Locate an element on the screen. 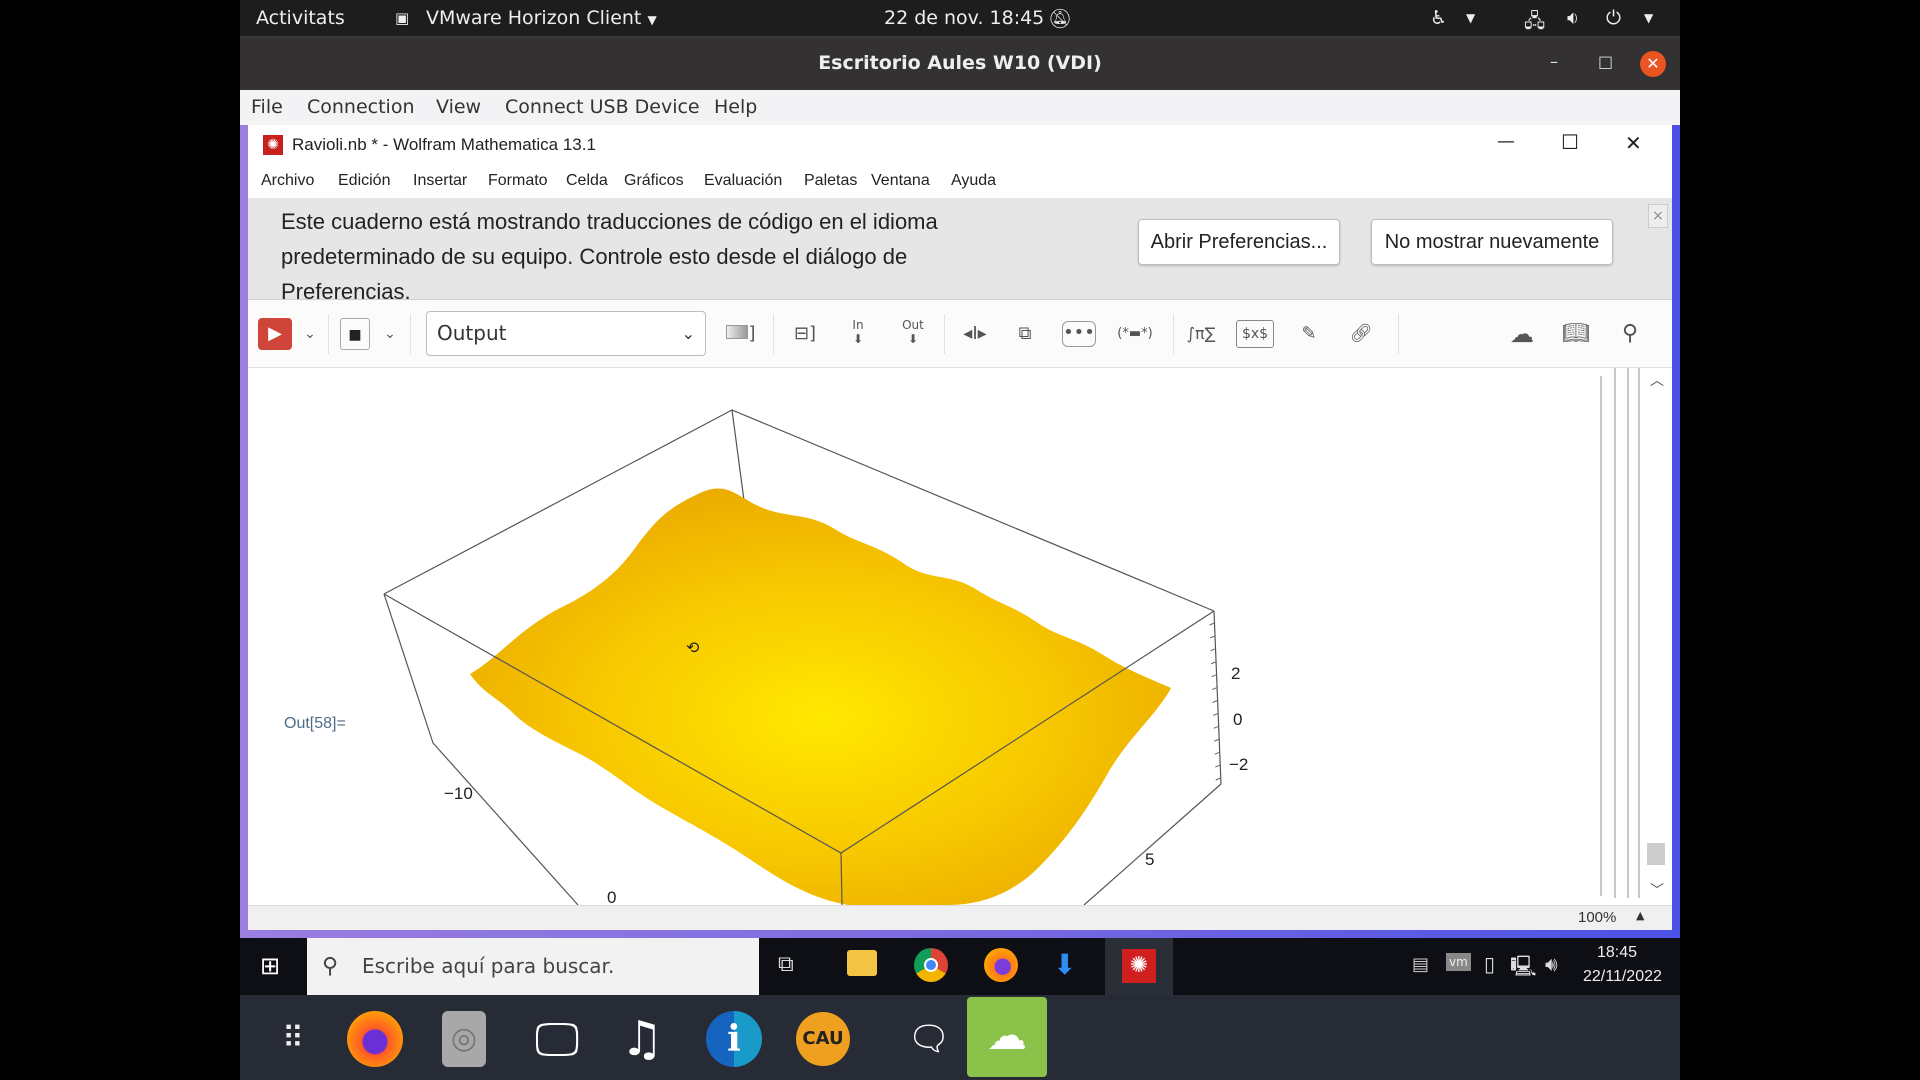 This screenshot has height=1080, width=1920. download-icon: ⬇ is located at coordinates (1064, 964).